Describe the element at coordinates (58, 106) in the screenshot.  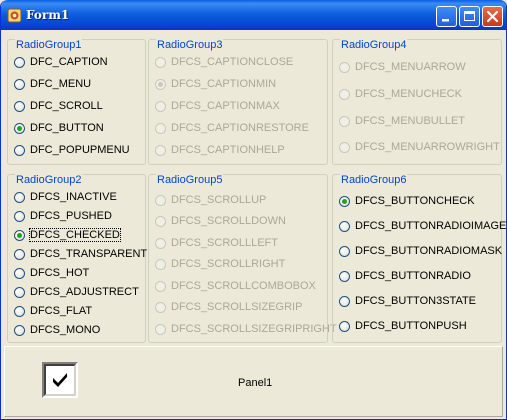
I see `radio-dfc-scroll: DFC_SCROLL` at that location.